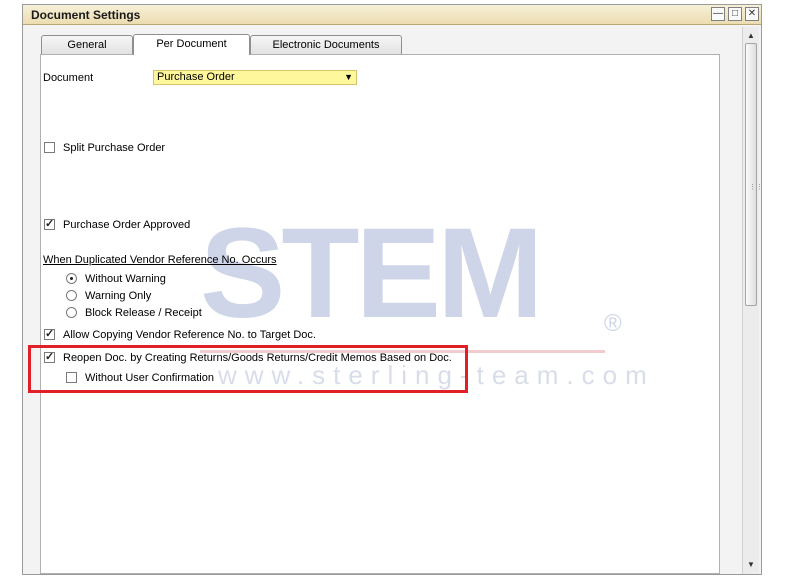 The width and height of the screenshot is (787, 577). Describe the element at coordinates (68, 78) in the screenshot. I see `document-label: Document` at that location.